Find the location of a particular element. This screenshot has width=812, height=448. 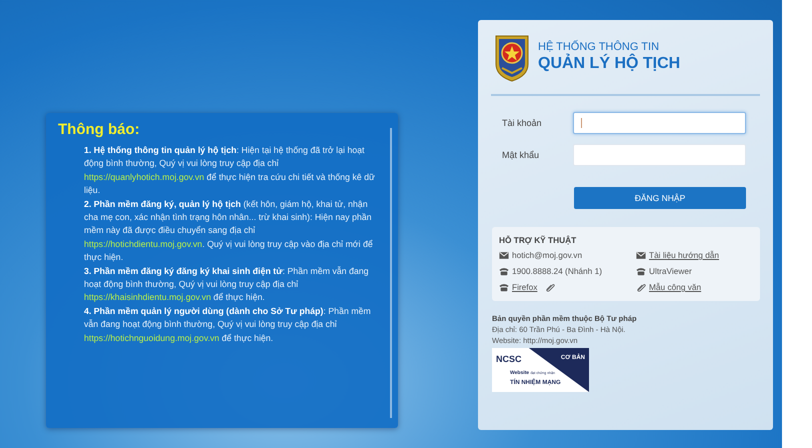

notice-paragraph: 2. Phần mềm đăng ký, quản lý hộ tịch (kết hôn, giám hộ, khai tử, nhận cha mẹ con, xác nhận tình trạng hôn nhân... trừ khai sinh): Hiện nay phần mềm này đã được điều chuyển sang địa chỉ https://hotichdientu.moj.gov.vn. Quý vị vui lòng truy cập vào địa chỉ mới để thực hiện. is located at coordinates (229, 231).